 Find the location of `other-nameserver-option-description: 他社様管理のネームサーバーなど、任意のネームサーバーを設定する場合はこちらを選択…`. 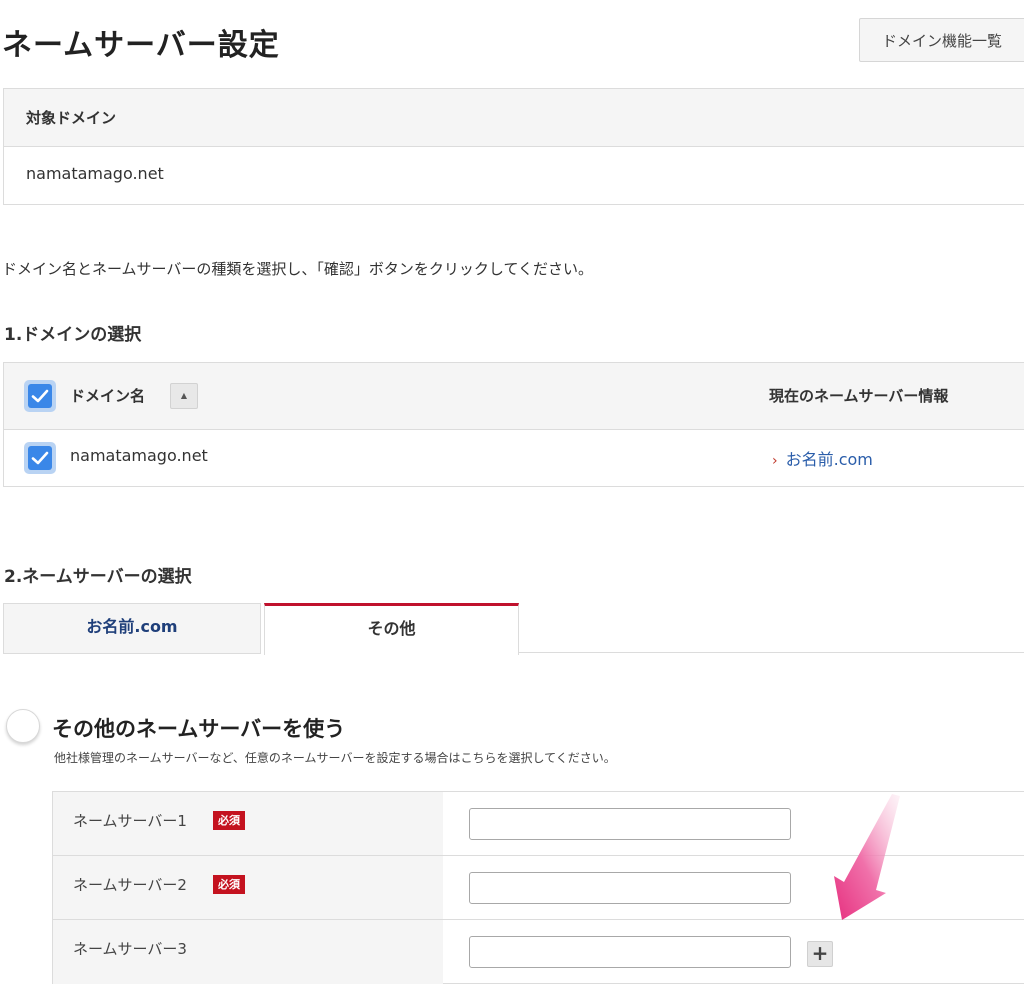

other-nameserver-option-description: 他社様管理のネームサーバーなど、任意のネームサーバーを設定する場合はこちらを選択… is located at coordinates (335, 758).